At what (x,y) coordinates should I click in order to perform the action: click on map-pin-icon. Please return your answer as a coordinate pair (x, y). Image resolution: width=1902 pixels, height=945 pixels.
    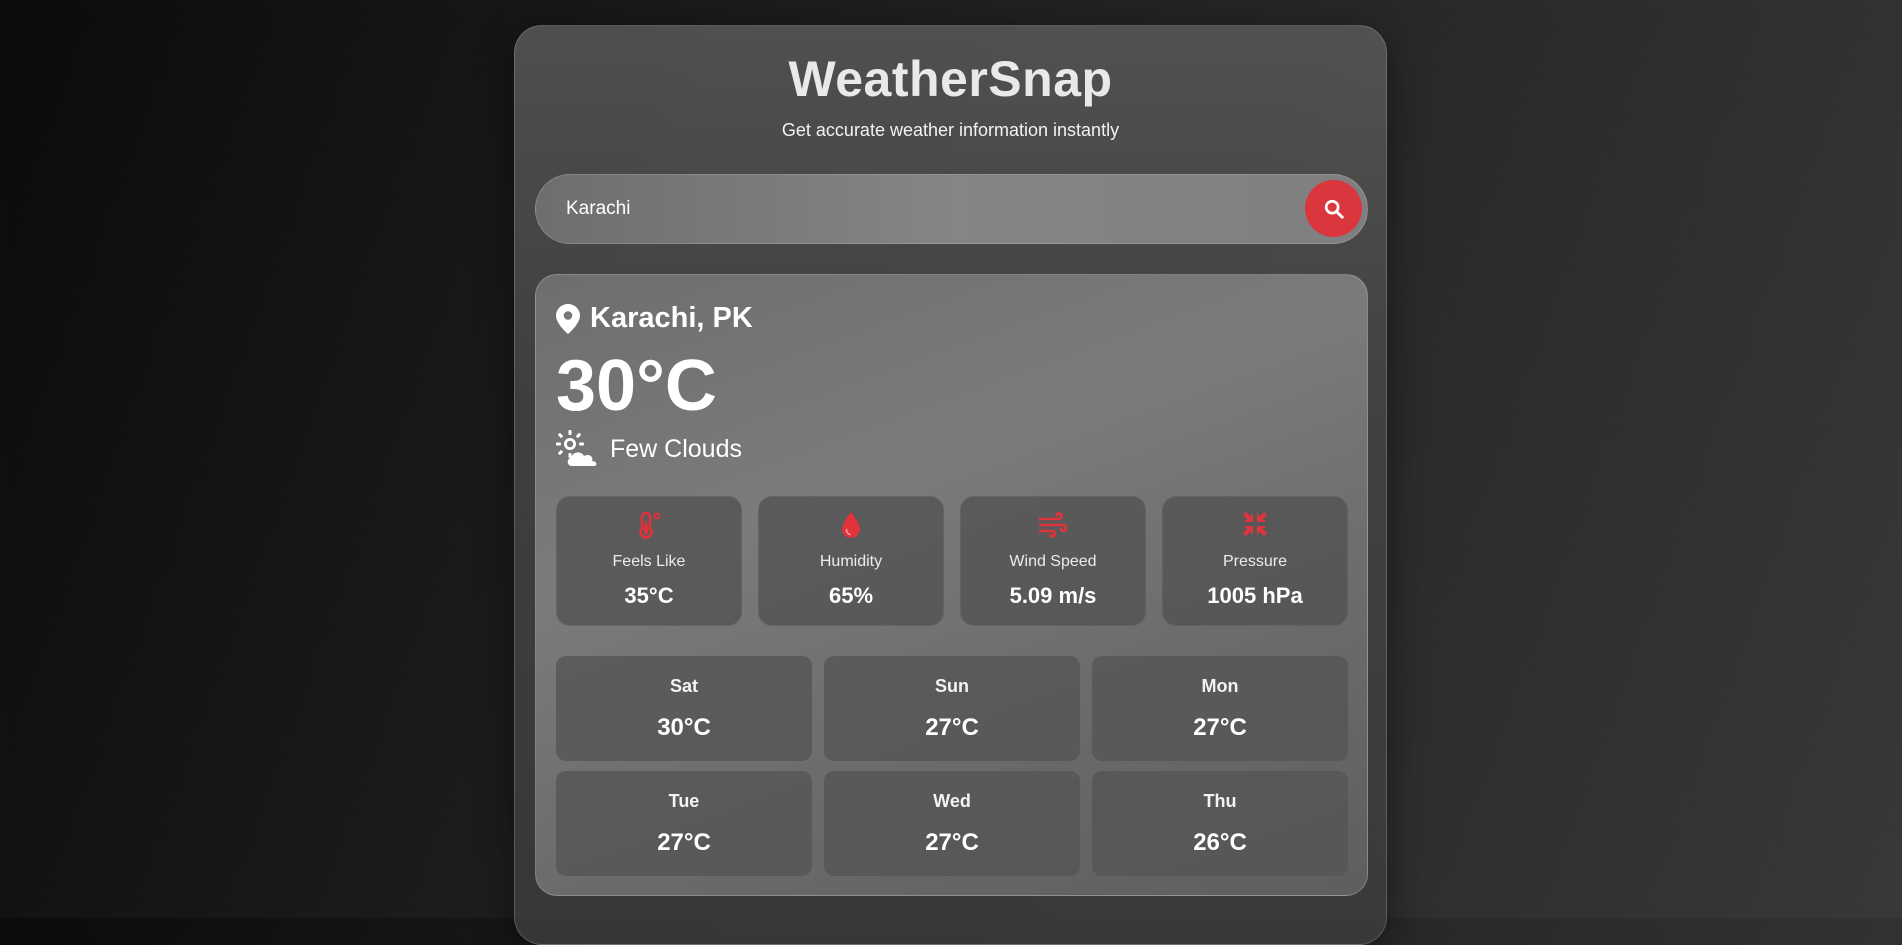
    Looking at the image, I should click on (568, 318).